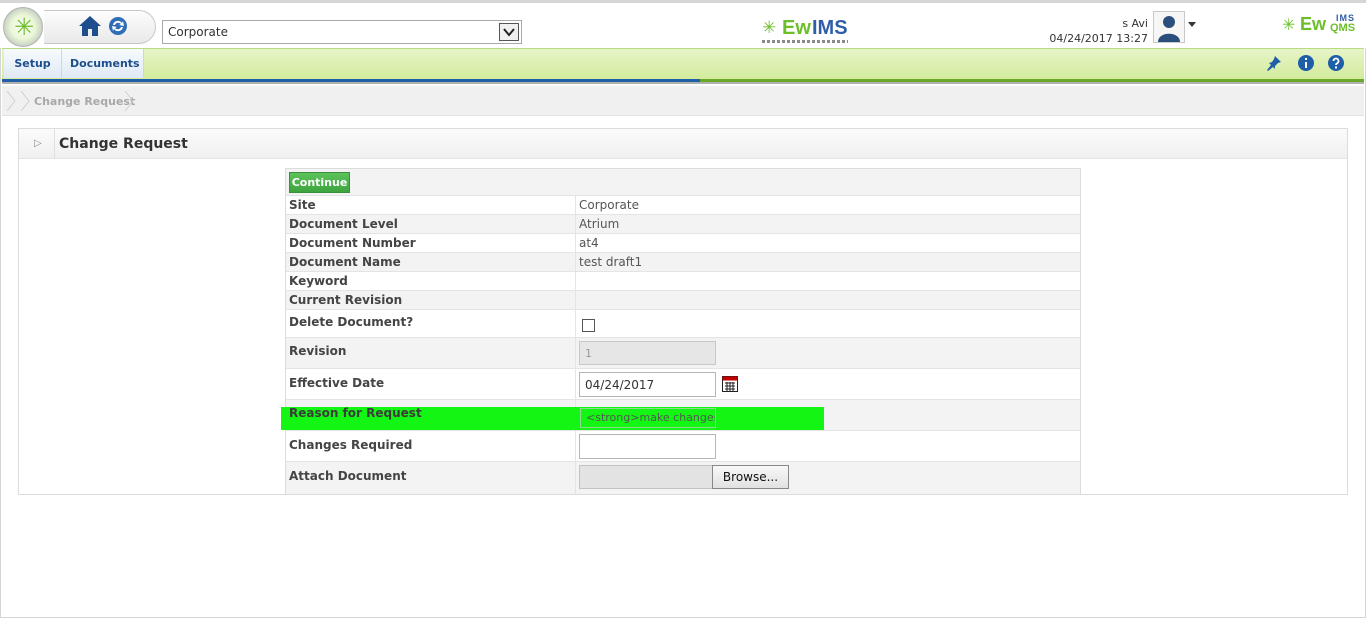 Image resolution: width=1366 pixels, height=618 pixels. Describe the element at coordinates (319, 182) in the screenshot. I see `continue-button: Continue` at that location.